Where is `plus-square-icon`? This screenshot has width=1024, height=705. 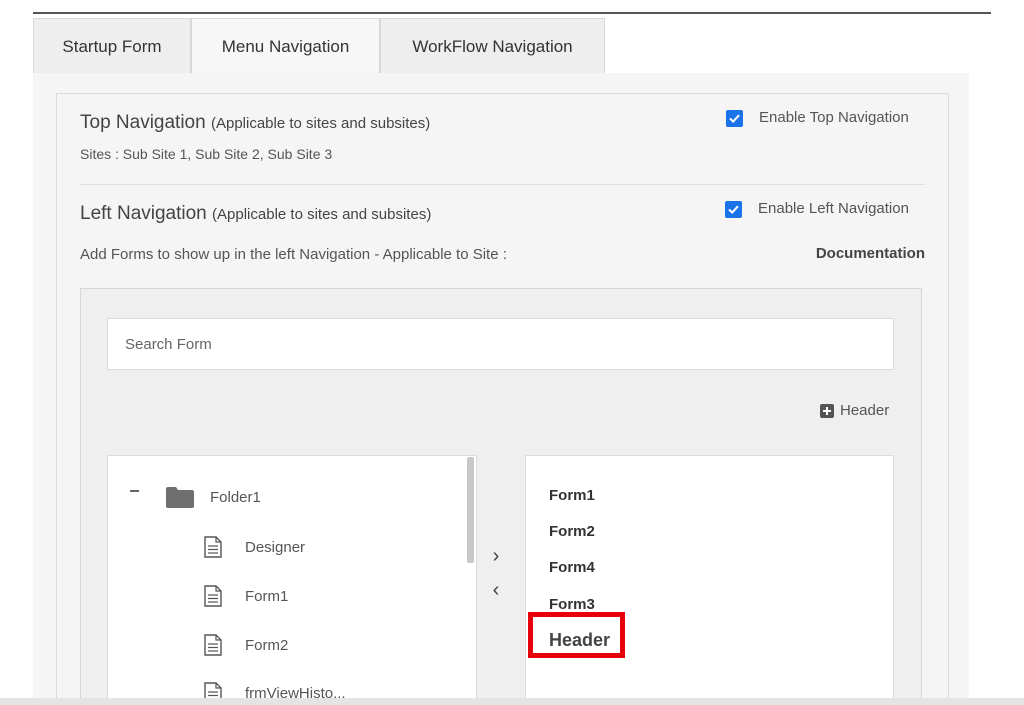 plus-square-icon is located at coordinates (827, 410).